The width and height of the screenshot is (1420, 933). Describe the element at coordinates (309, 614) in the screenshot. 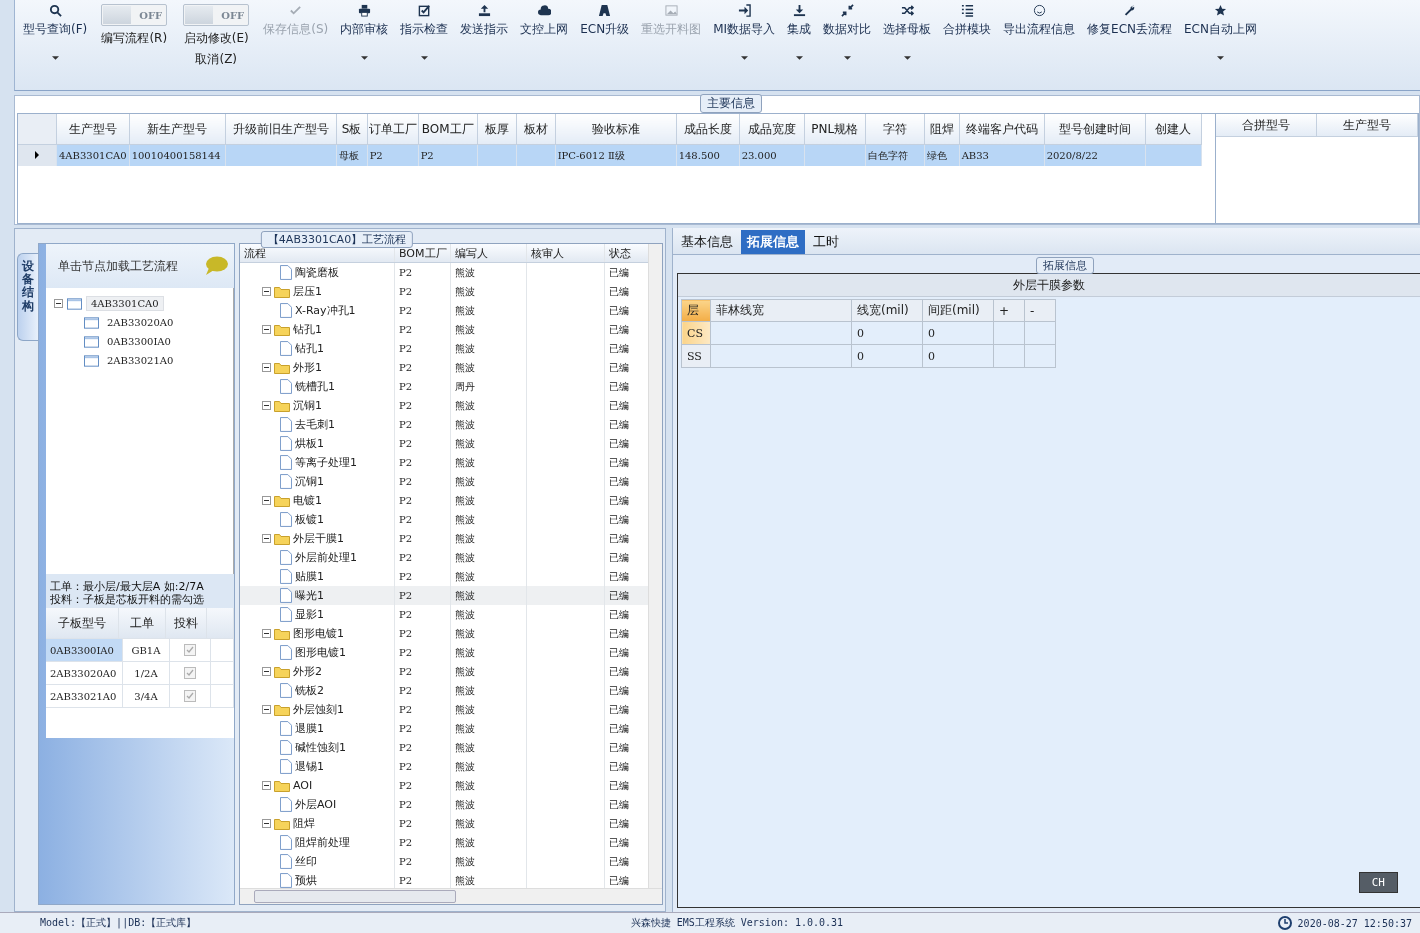

I see `tree-item: 显影1` at that location.